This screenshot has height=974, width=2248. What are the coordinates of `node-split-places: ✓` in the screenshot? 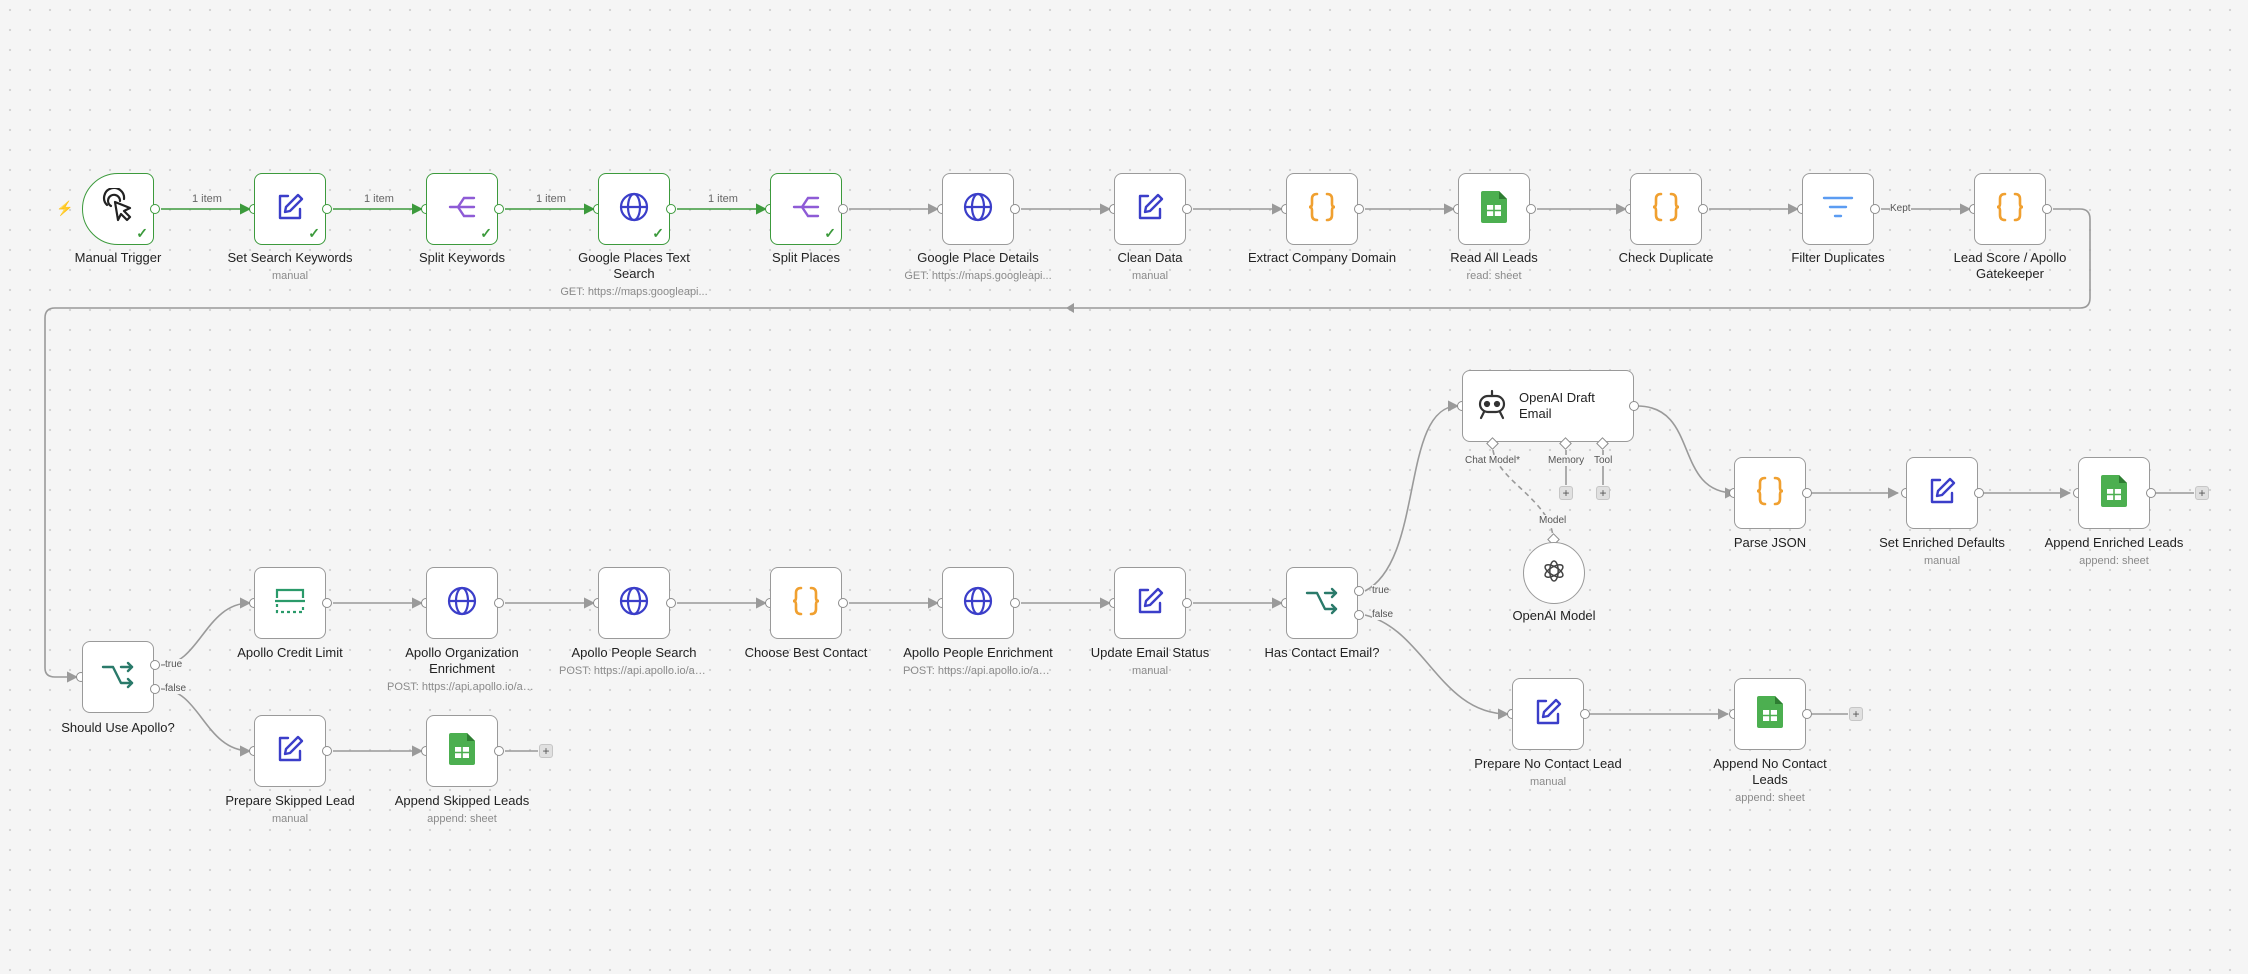 It's located at (806, 209).